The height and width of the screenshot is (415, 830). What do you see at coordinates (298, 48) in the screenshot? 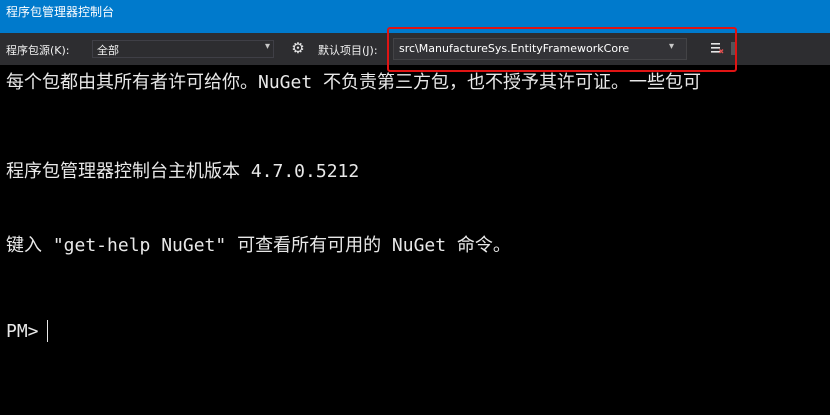
I see `gear-icon: ⚙` at bounding box center [298, 48].